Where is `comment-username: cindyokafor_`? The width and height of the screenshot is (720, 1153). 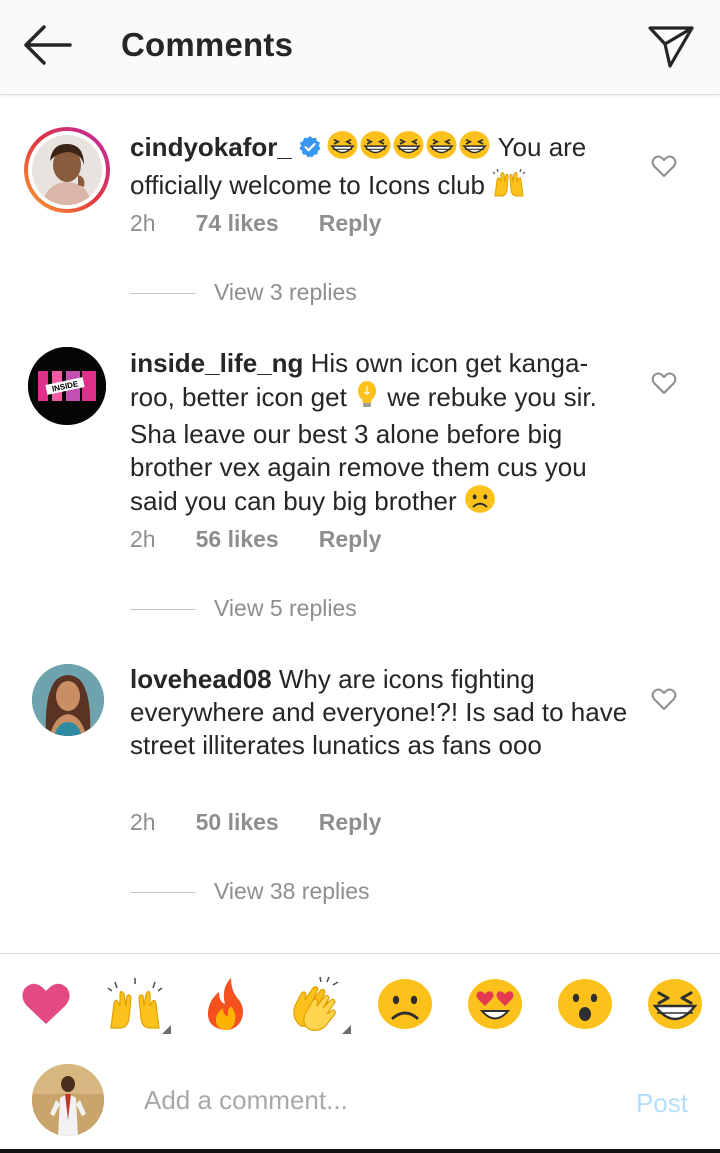 comment-username: cindyokafor_ is located at coordinates (211, 147).